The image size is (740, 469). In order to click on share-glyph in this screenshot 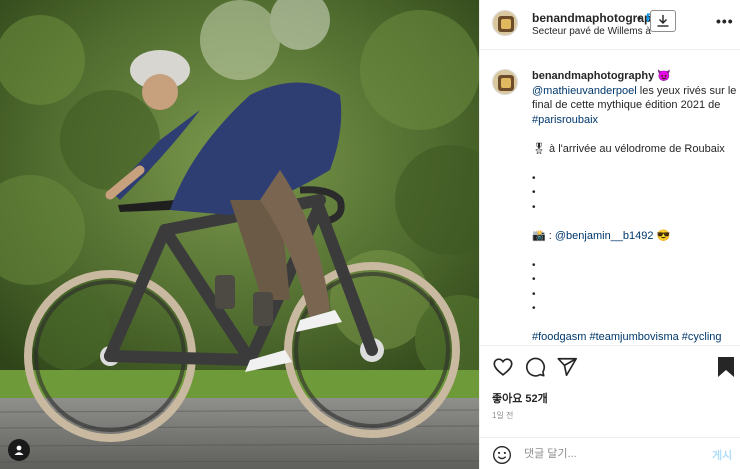, I will do `click(567, 367)`.